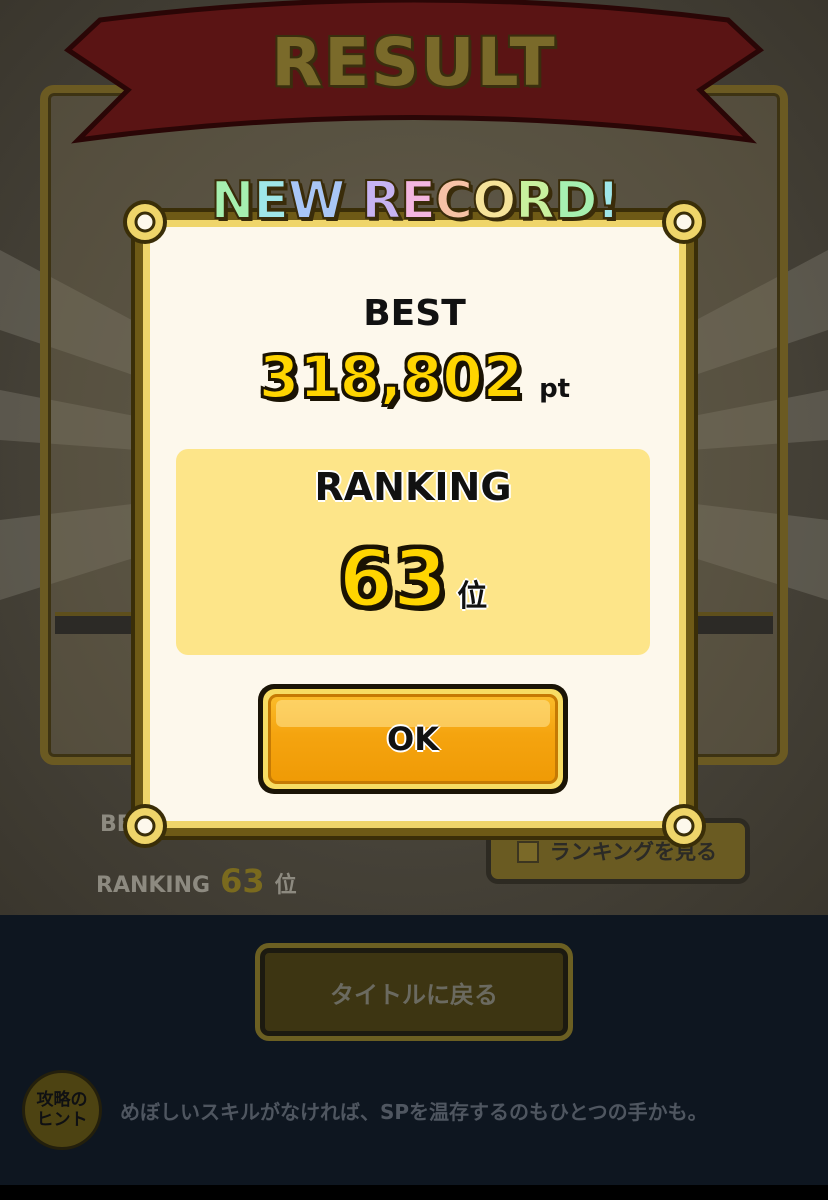 The height and width of the screenshot is (1200, 828). I want to click on new-record-letter: O, so click(494, 201).